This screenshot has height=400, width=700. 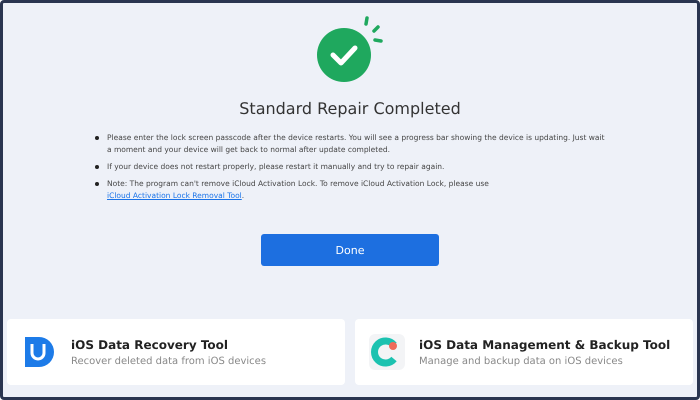 I want to click on done-button: Done, so click(x=350, y=250).